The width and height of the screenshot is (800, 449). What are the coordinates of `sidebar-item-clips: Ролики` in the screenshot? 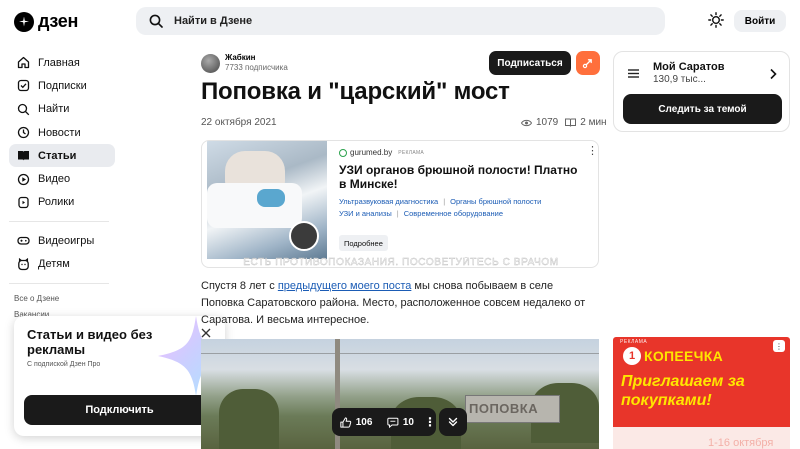 It's located at (62, 202).